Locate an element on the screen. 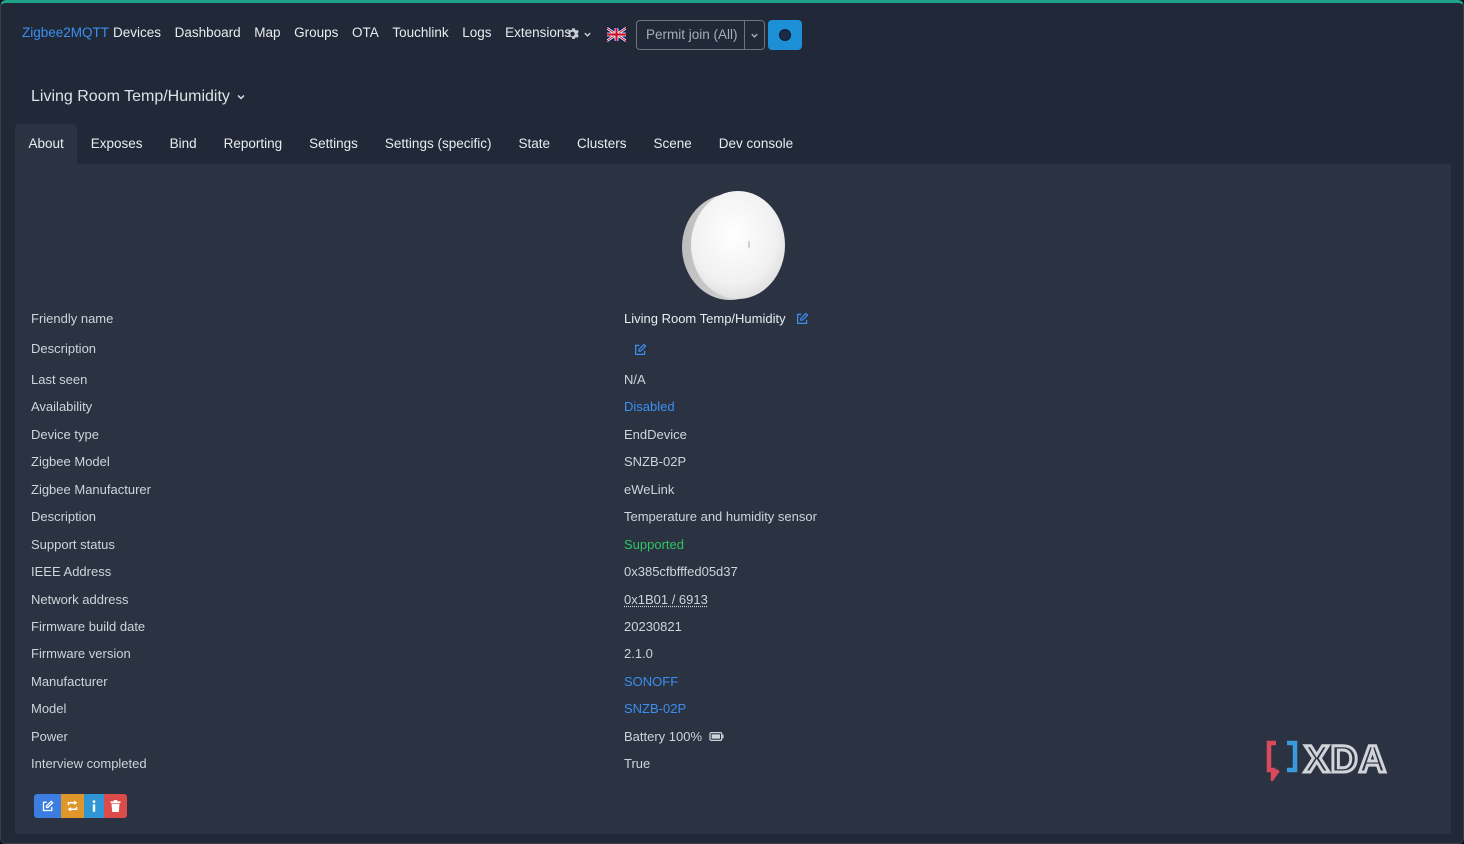 This screenshot has height=844, width=1464. circle-icon is located at coordinates (785, 35).